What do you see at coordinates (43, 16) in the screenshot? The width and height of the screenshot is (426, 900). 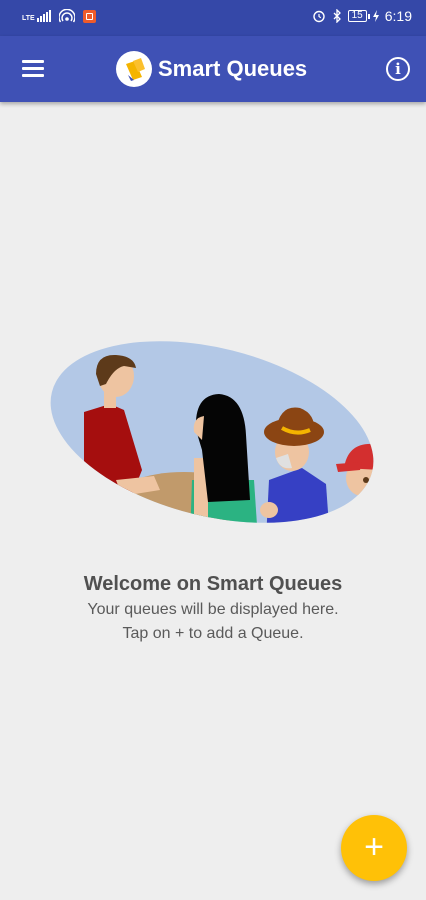 I see `signal-bars-icon` at bounding box center [43, 16].